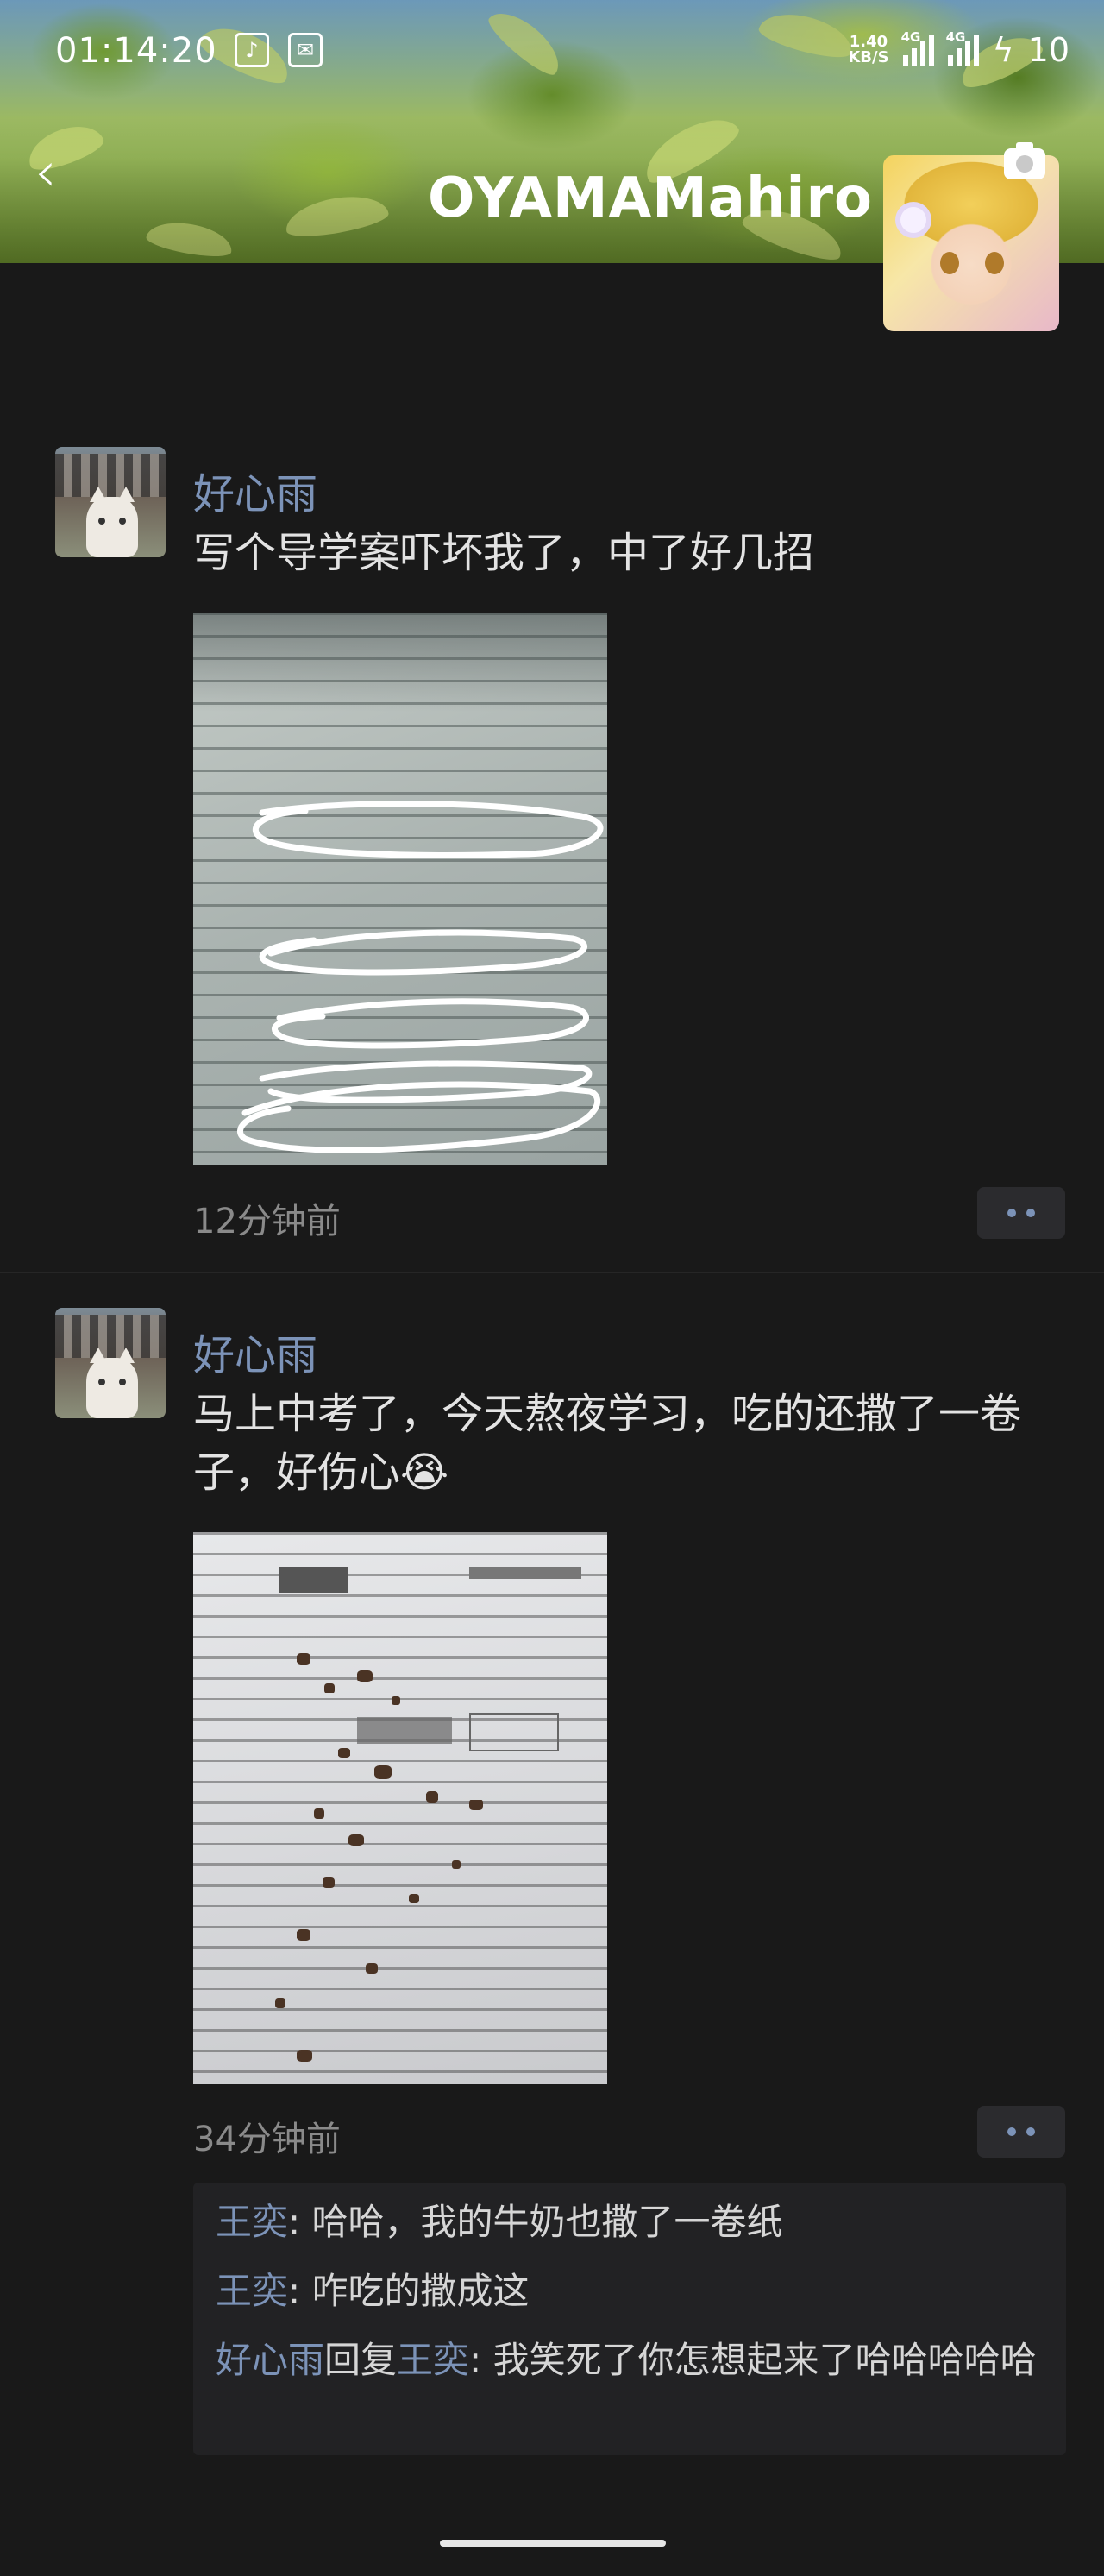 The image size is (1104, 2576). Describe the element at coordinates (267, 1221) in the screenshot. I see `post-time: 12分钟前` at that location.